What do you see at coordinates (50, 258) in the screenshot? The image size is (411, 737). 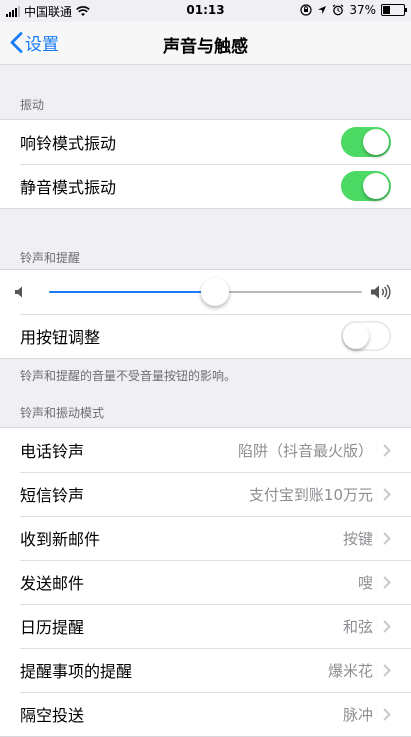 I see `section-header-ringer: 铃声和提醒` at bounding box center [50, 258].